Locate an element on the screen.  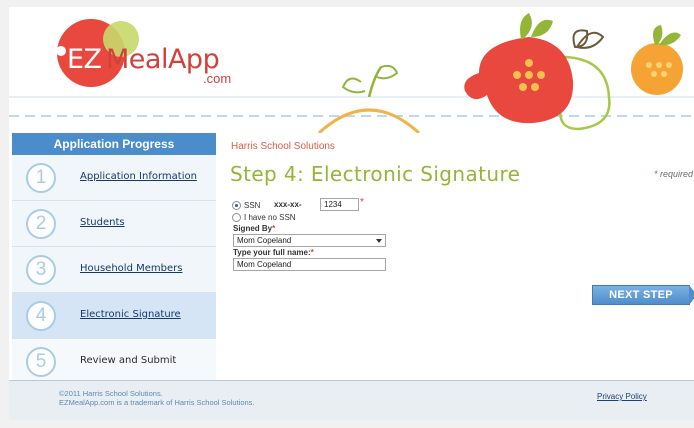
signed-by-selected-value: Mom Copeland is located at coordinates (264, 240).